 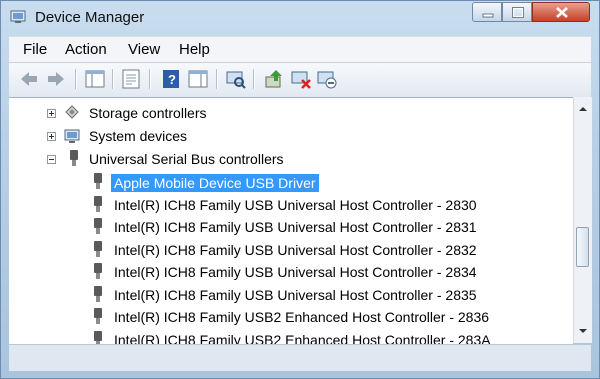 What do you see at coordinates (72, 112) in the screenshot?
I see `storage-controller-icon` at bounding box center [72, 112].